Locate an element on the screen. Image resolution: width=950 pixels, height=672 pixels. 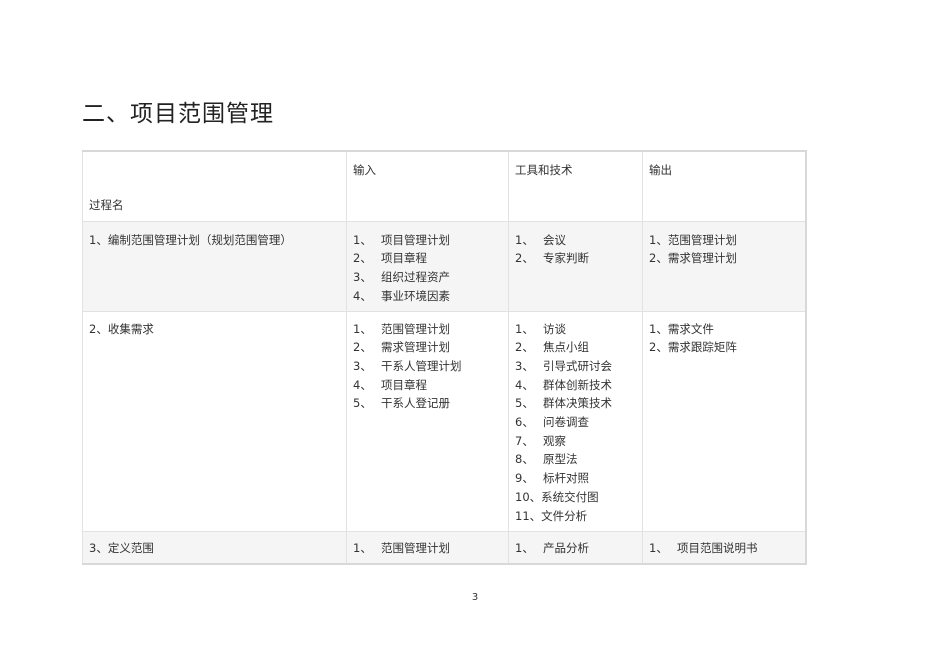
list-item: 5、 干系人登记册 is located at coordinates (427, 403).